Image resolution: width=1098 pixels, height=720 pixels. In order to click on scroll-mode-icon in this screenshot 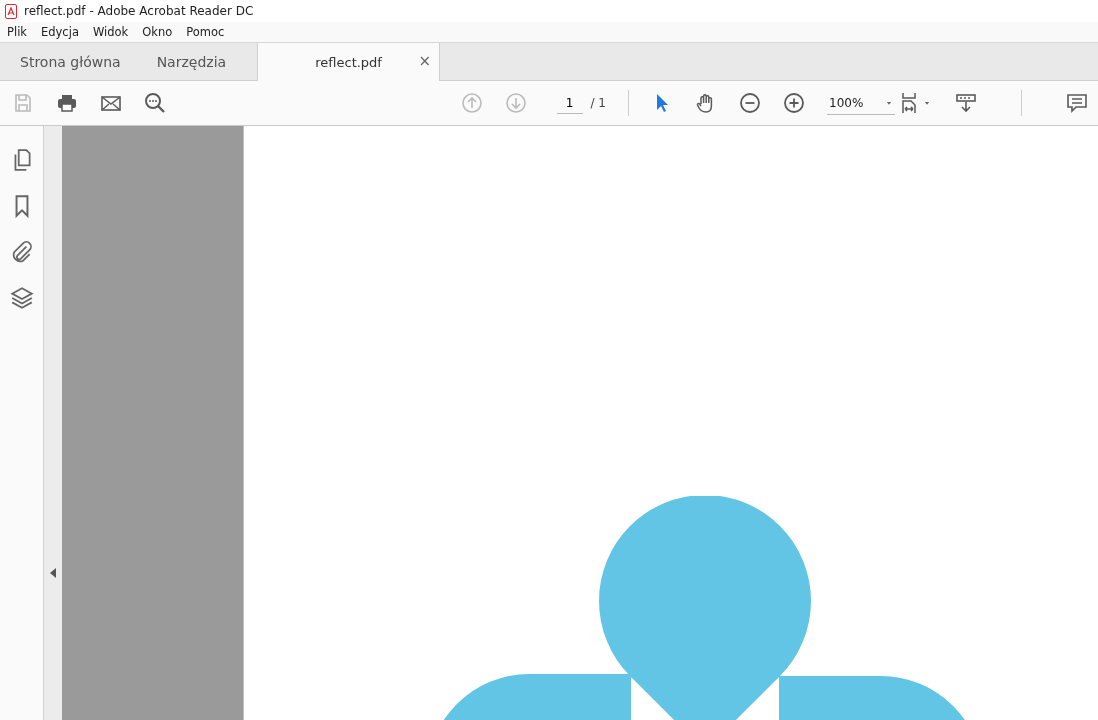, I will do `click(966, 103)`.